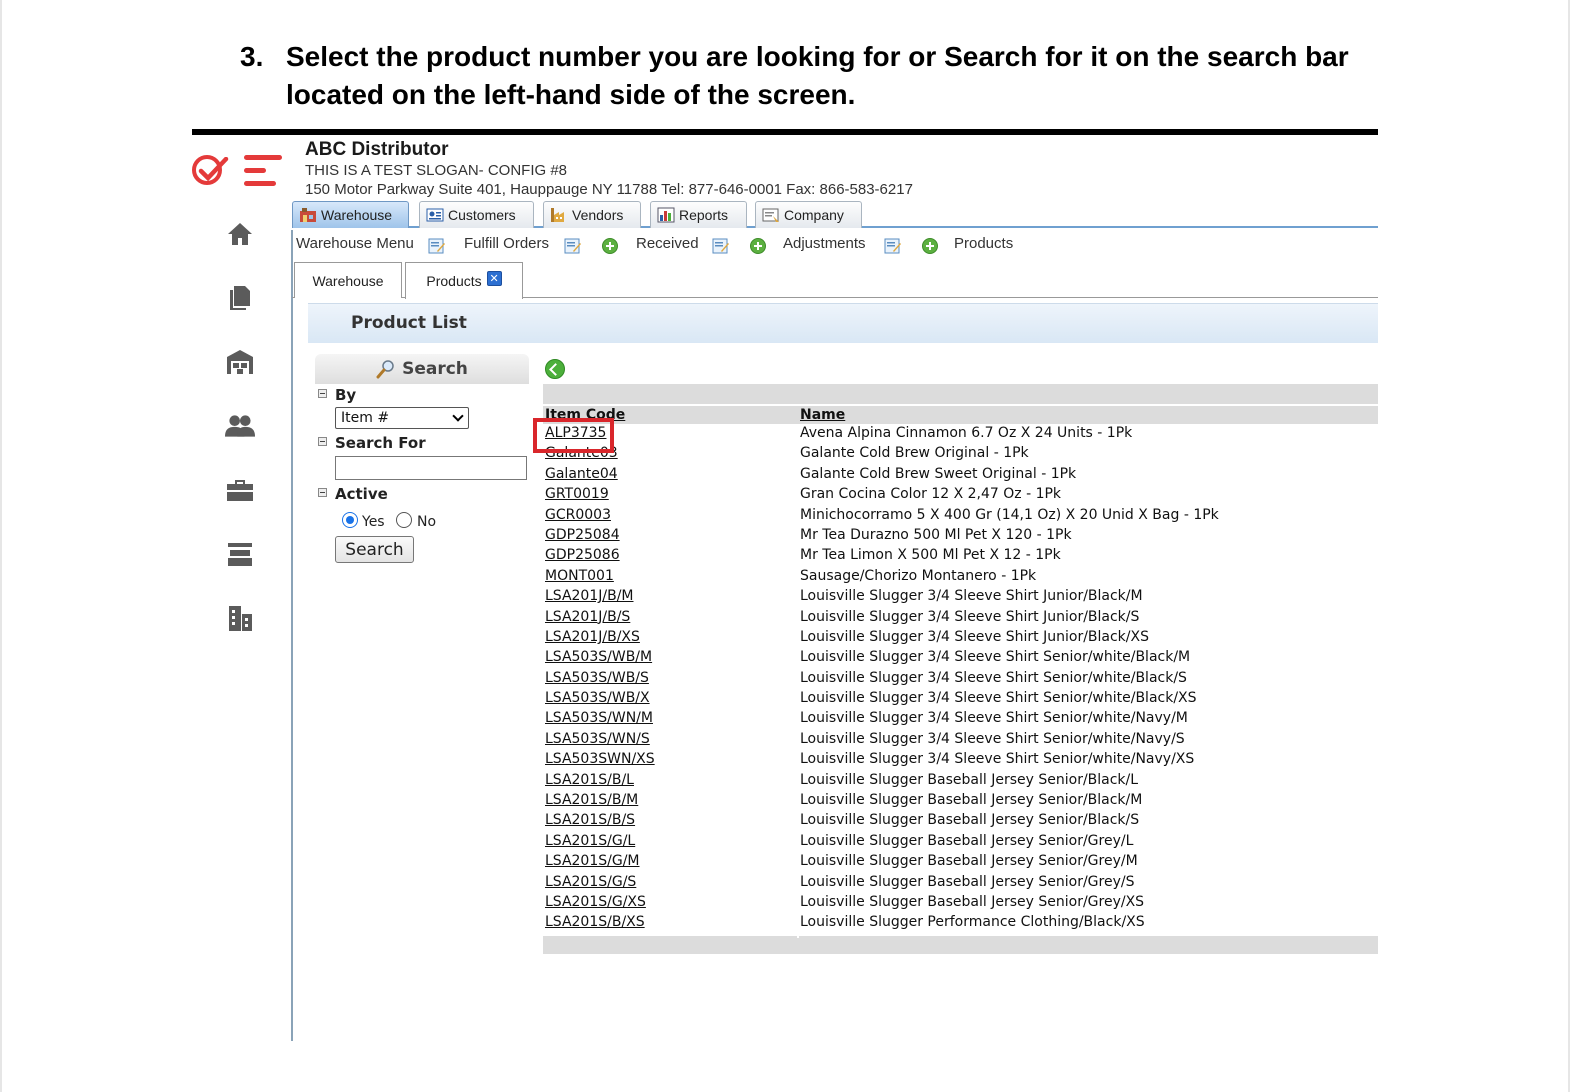 This screenshot has height=1092, width=1592. I want to click on item-code-link: LSA503S/WB/X, so click(597, 698).